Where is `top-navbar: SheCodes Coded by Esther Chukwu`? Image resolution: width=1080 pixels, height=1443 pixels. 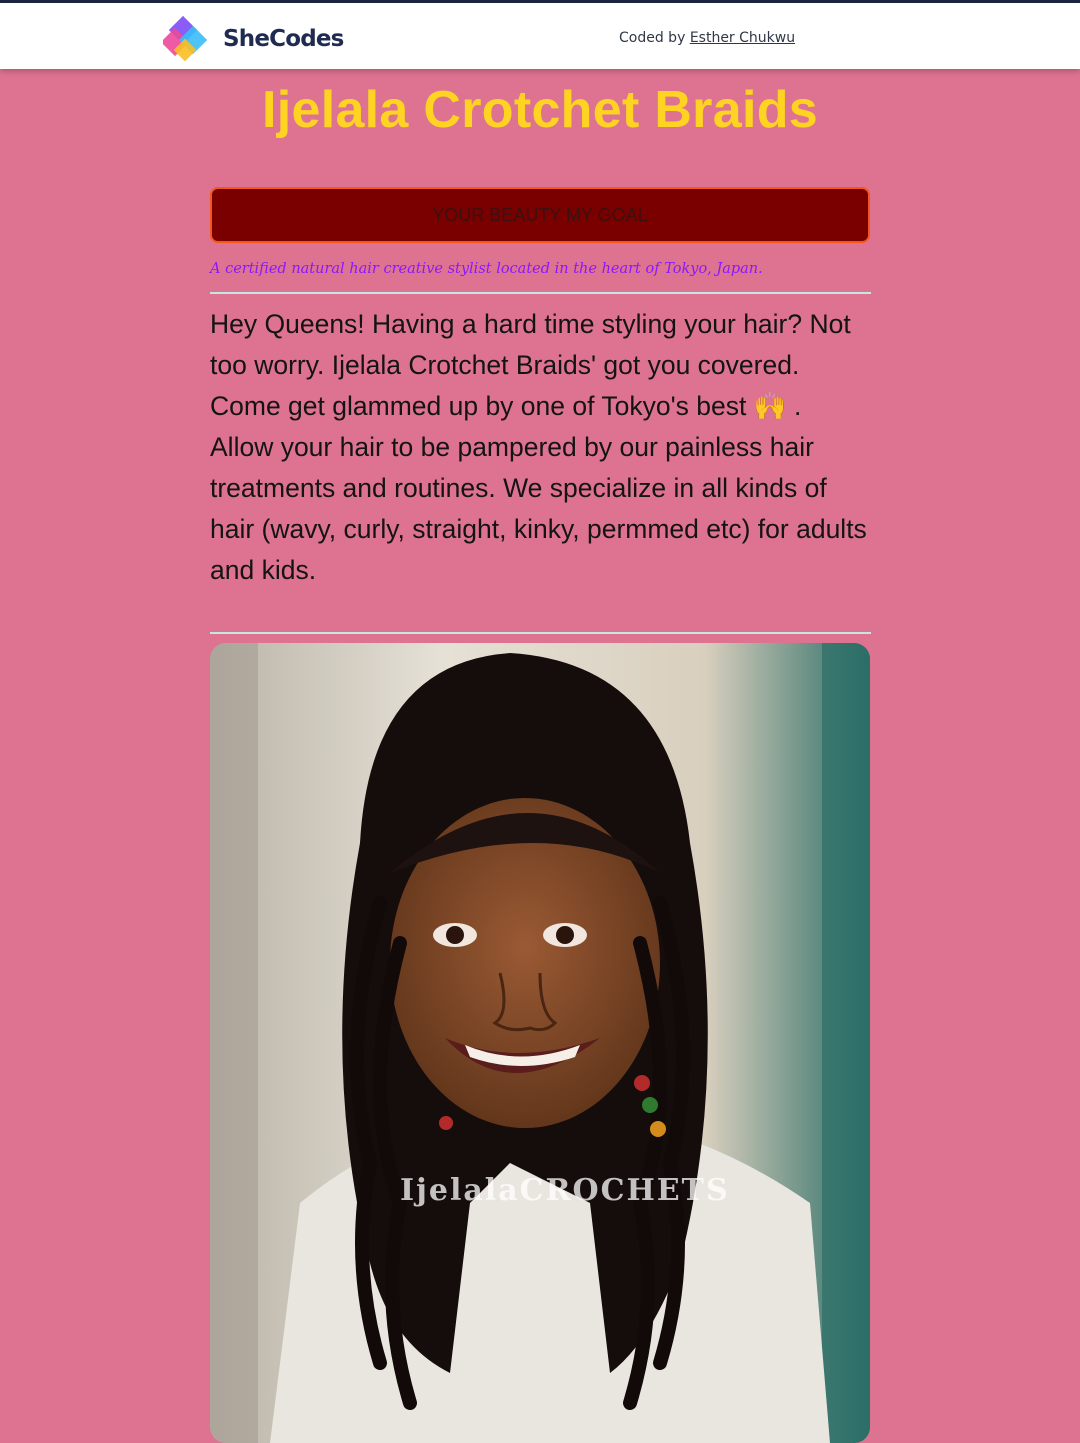
top-navbar: SheCodes Coded by Esther Chukwu is located at coordinates (540, 34).